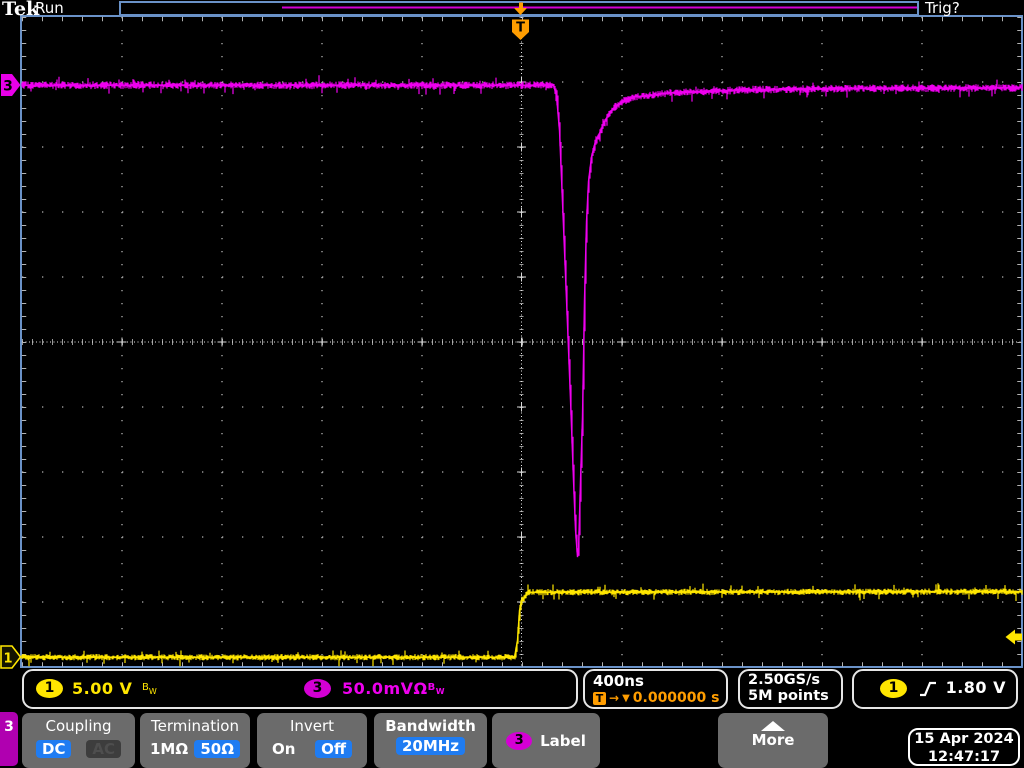 The image size is (1024, 768). Describe the element at coordinates (440, 691) in the screenshot. I see `ch3-bw-w: W` at that location.